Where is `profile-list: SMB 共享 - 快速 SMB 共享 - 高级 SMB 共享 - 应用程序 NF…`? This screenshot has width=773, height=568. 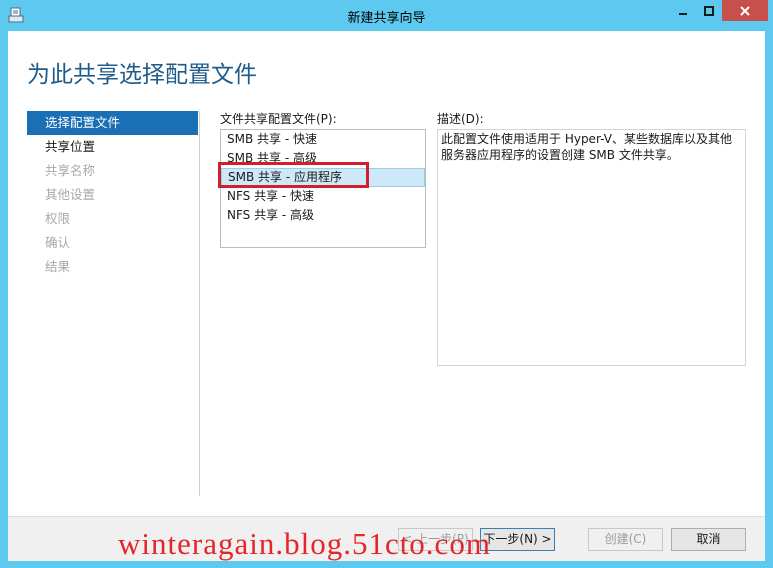
profile-list: SMB 共享 - 快速 SMB 共享 - 高级 SMB 共享 - 应用程序 NF… is located at coordinates (323, 188).